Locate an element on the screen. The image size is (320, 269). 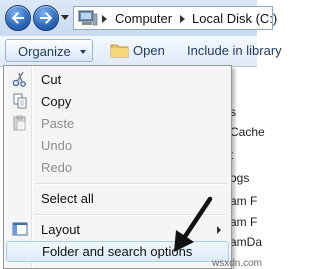
menu-item-label: Undo is located at coordinates (57, 145).